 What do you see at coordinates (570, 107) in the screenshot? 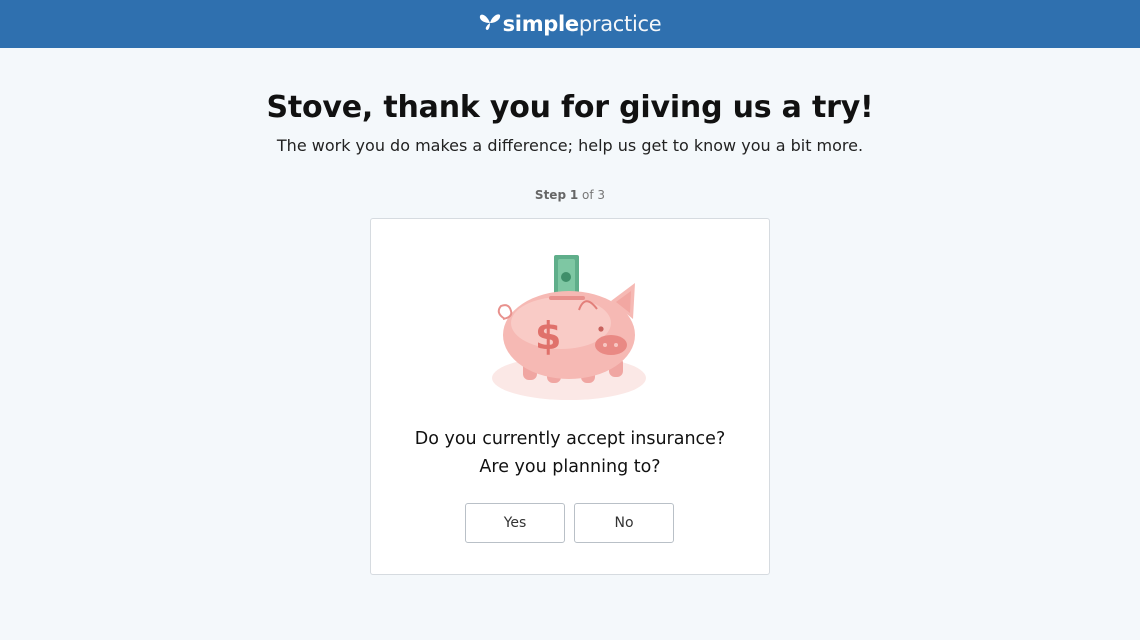
I see `page-title: Stove, thank you for giving us a try!` at bounding box center [570, 107].